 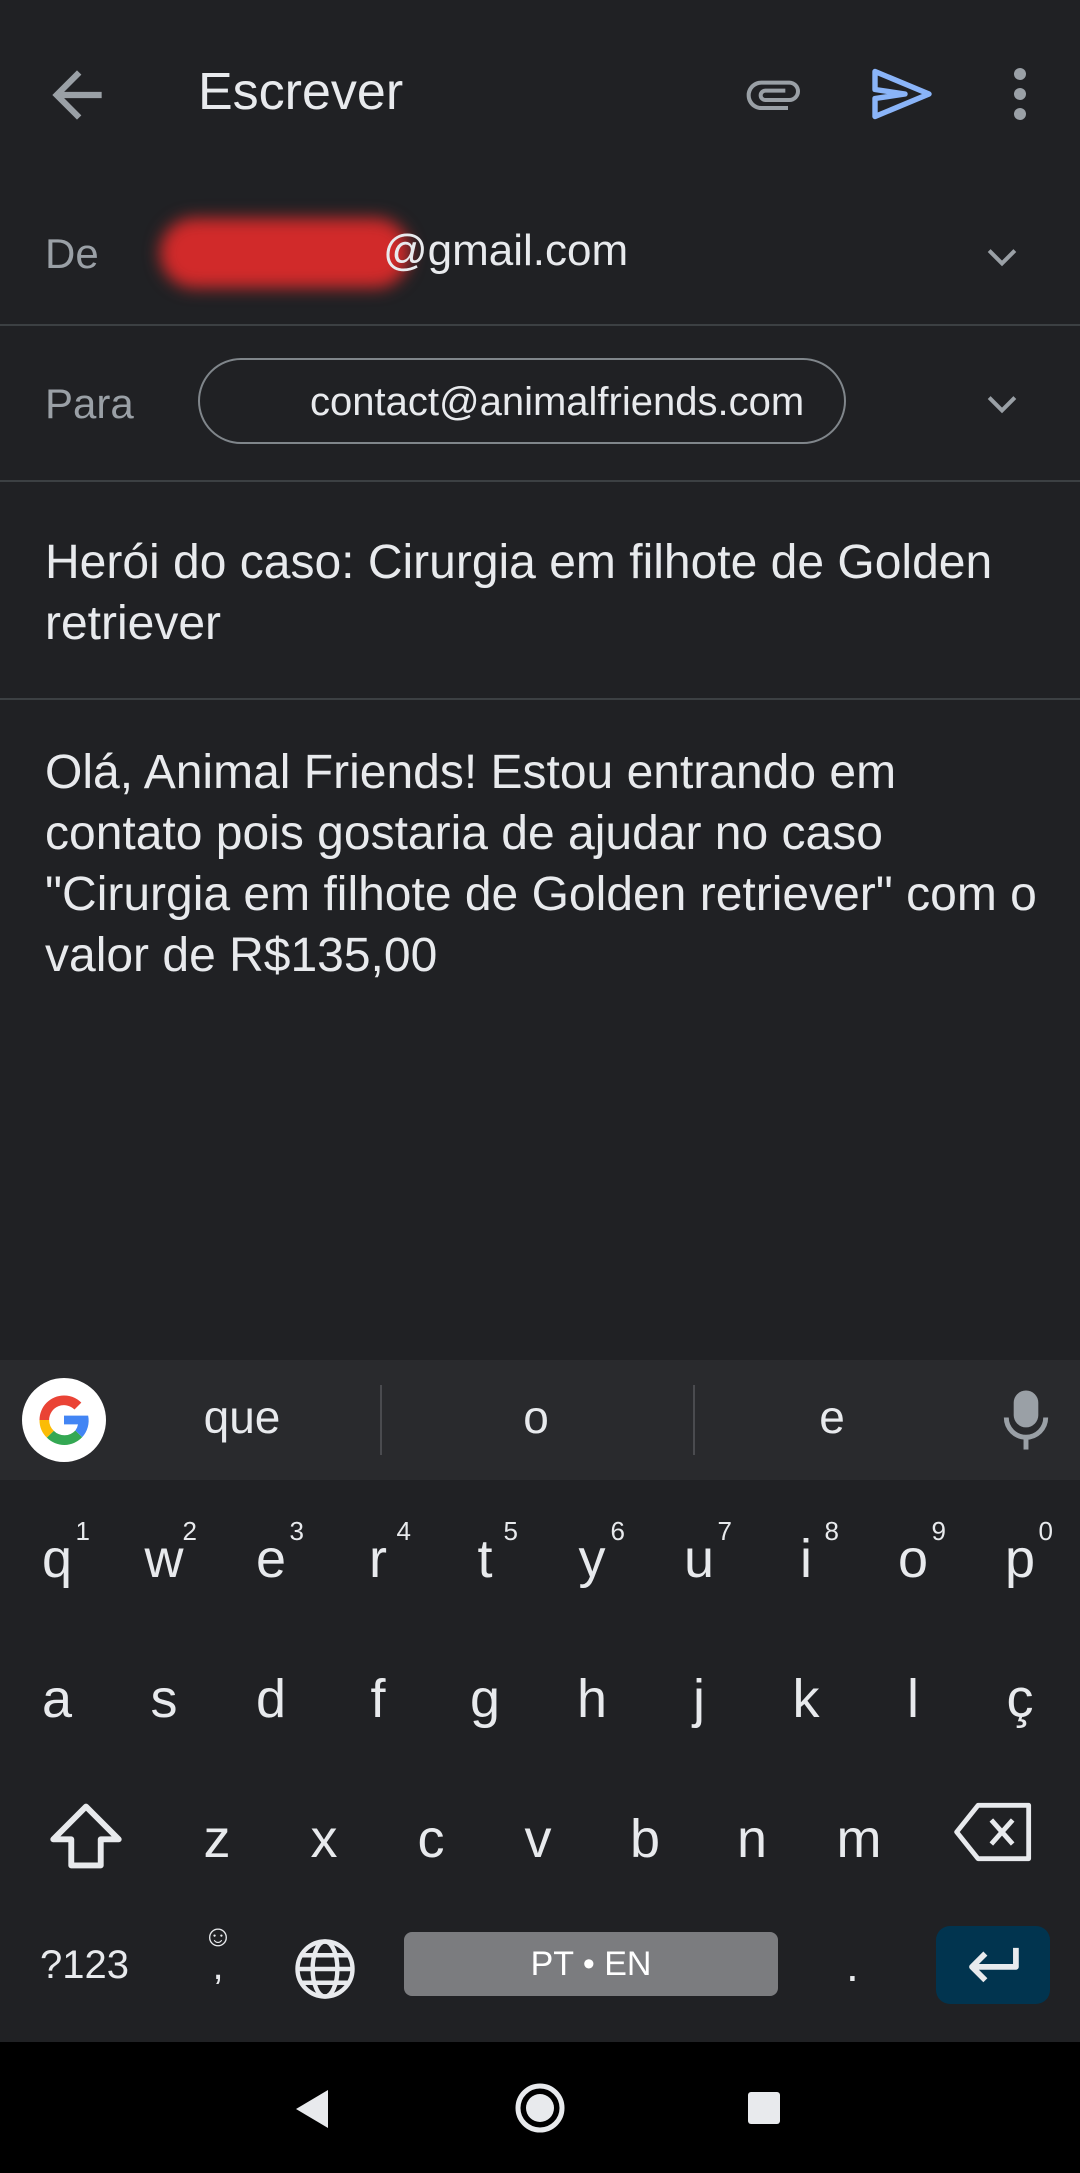 I want to click on key-label: a, so click(x=57, y=1699).